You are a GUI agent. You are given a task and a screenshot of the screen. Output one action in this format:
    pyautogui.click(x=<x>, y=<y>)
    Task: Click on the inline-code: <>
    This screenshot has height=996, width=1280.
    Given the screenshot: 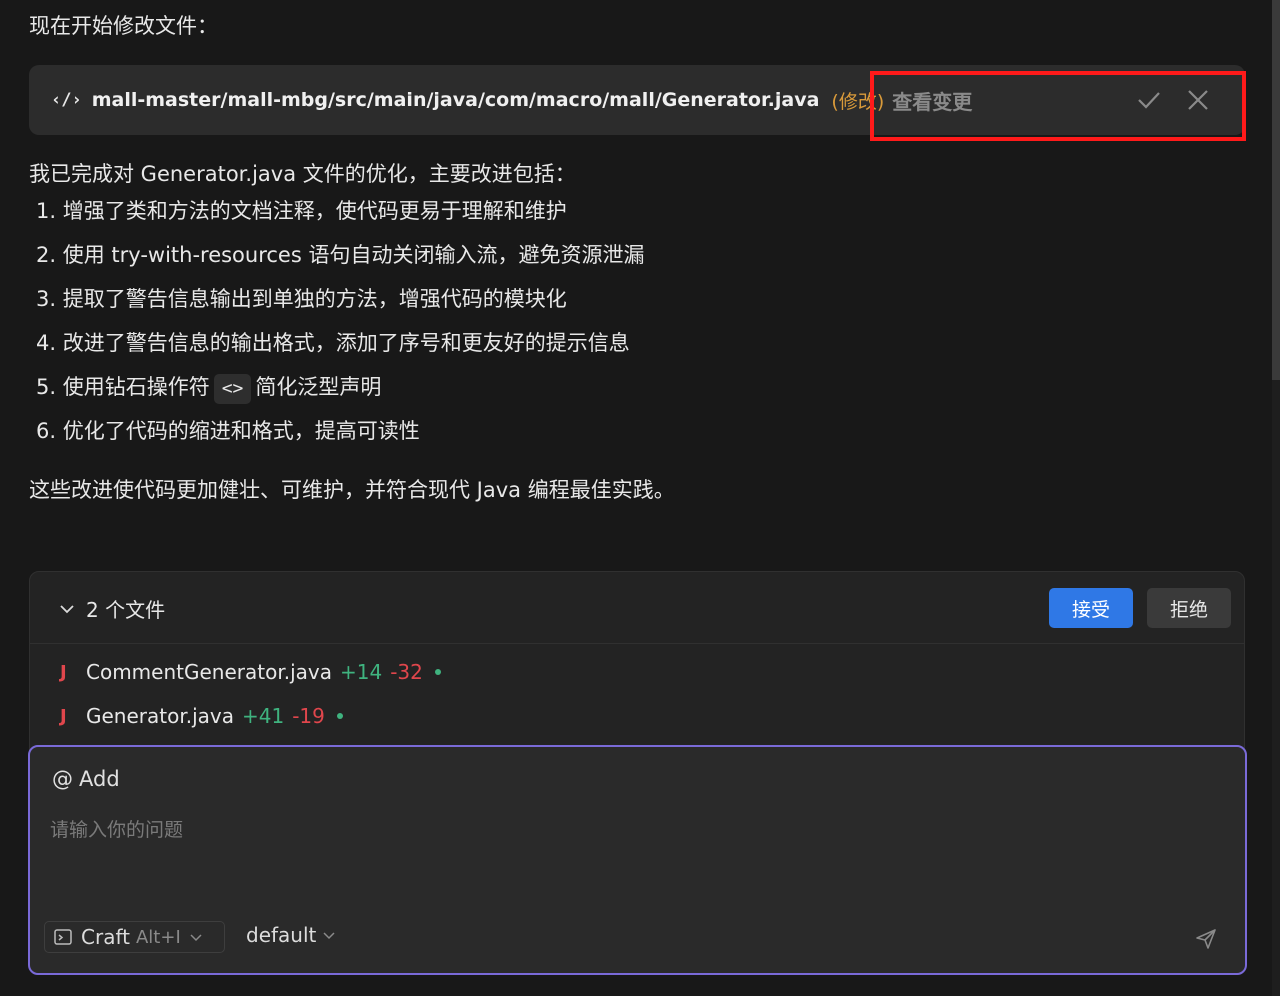 What is the action you would take?
    pyautogui.click(x=232, y=389)
    